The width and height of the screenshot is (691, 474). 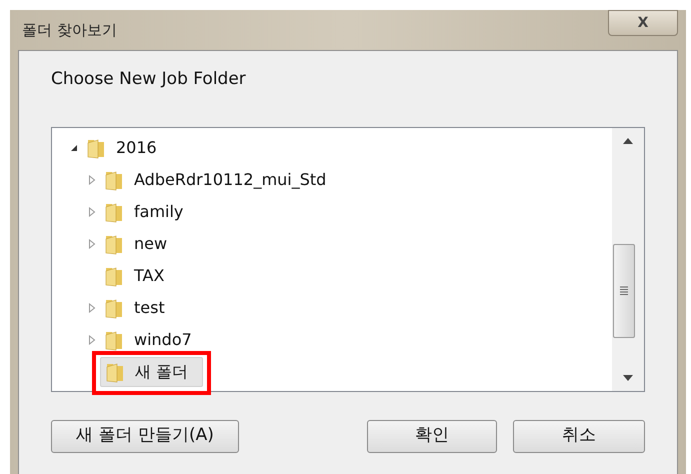 What do you see at coordinates (69, 30) in the screenshot?
I see `window-title: 폴더 찾아보기` at bounding box center [69, 30].